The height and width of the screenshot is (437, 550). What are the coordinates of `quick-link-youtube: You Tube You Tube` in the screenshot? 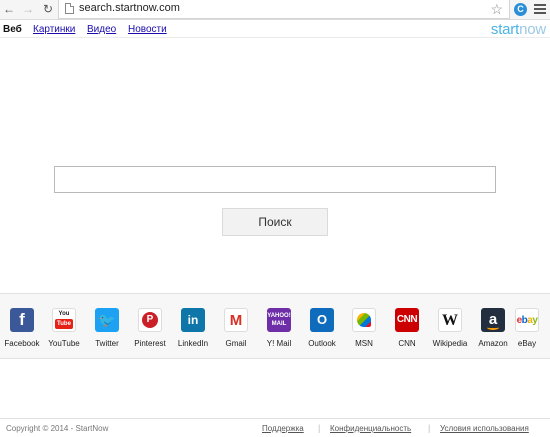 It's located at (64, 332).